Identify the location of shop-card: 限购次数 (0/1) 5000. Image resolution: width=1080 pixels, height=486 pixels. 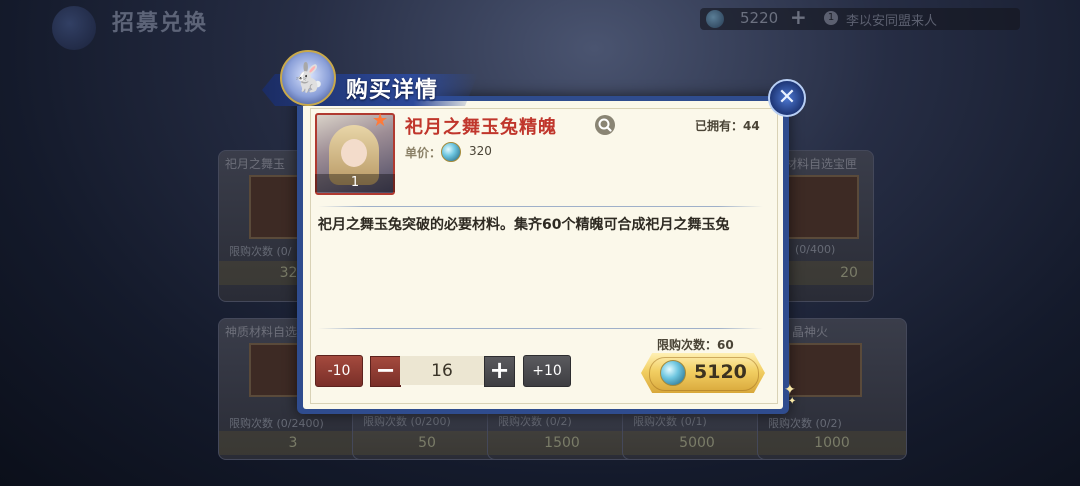
(697, 434).